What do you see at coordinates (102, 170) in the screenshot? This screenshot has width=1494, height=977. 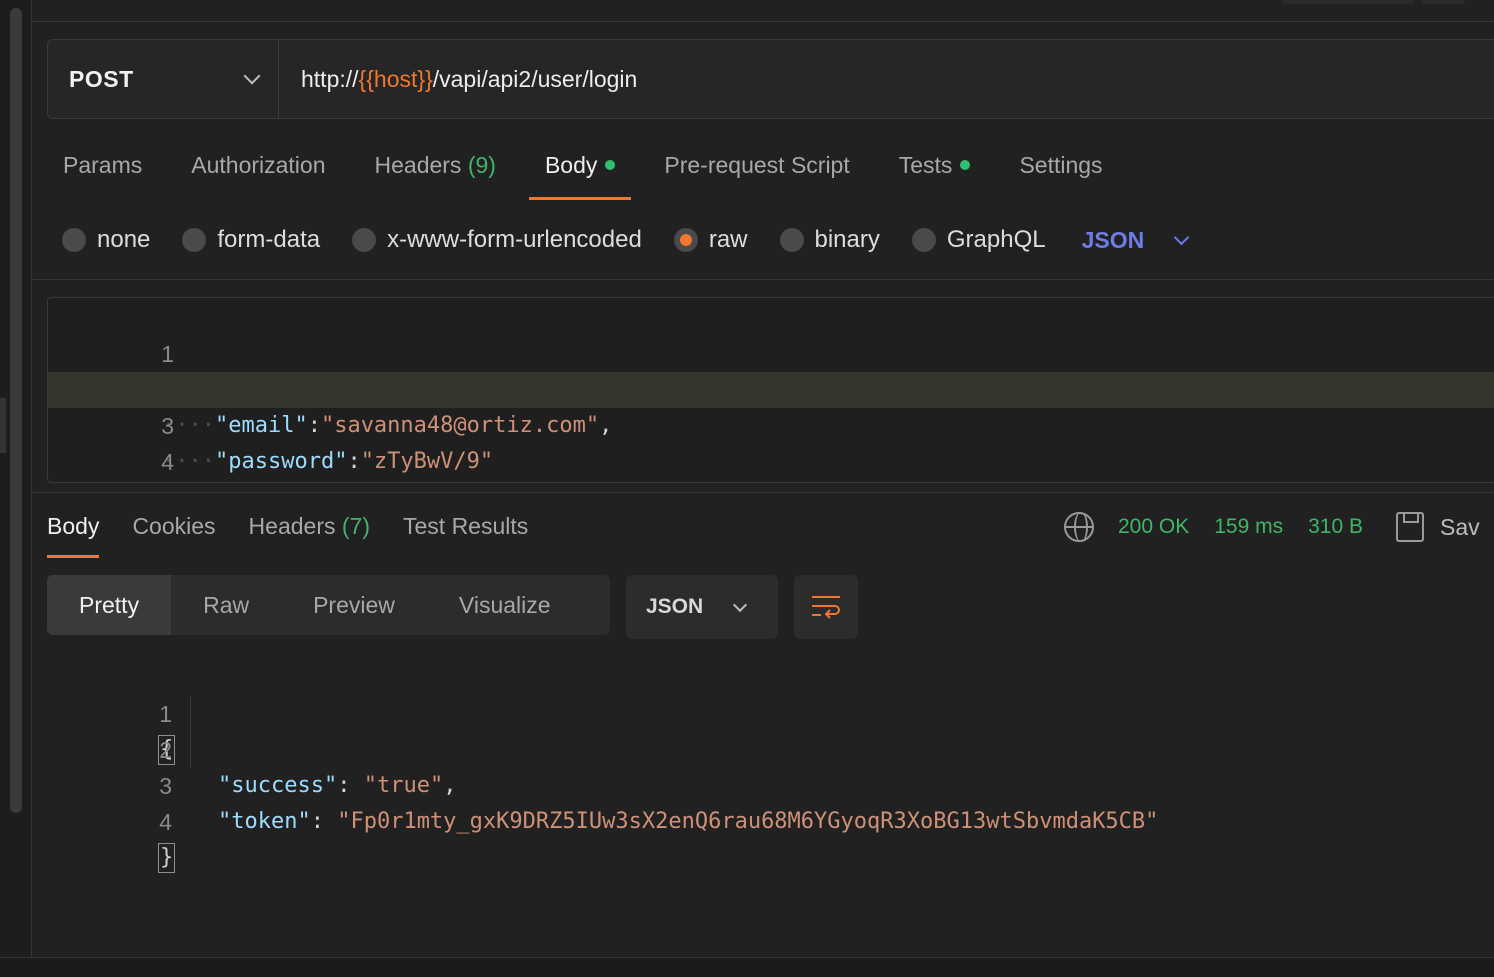 I see `tab-params: Params` at bounding box center [102, 170].